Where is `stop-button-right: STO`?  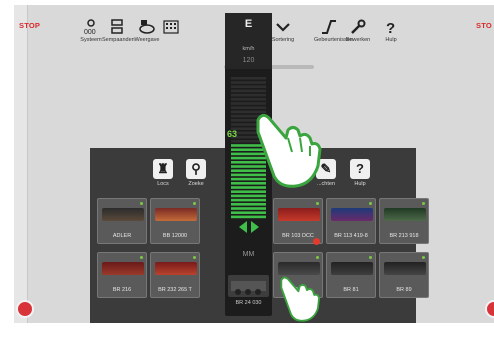
stop-button-right: STO is located at coordinates (484, 25).